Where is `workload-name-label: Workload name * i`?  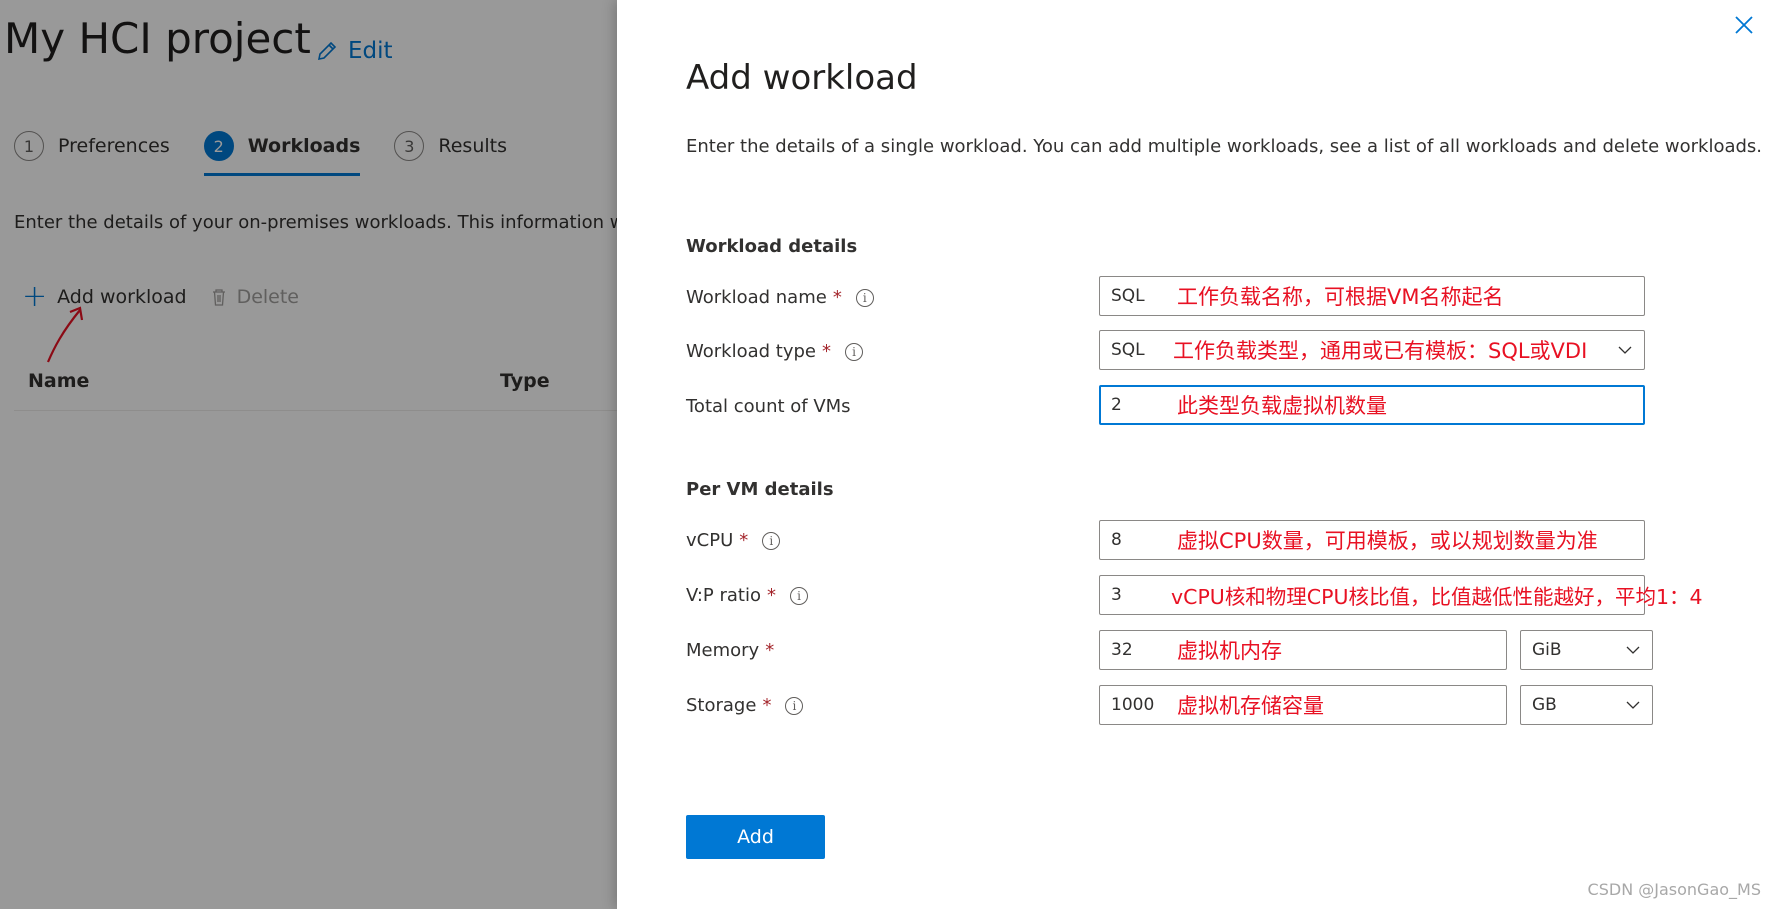
workload-name-label: Workload name * i is located at coordinates (780, 297).